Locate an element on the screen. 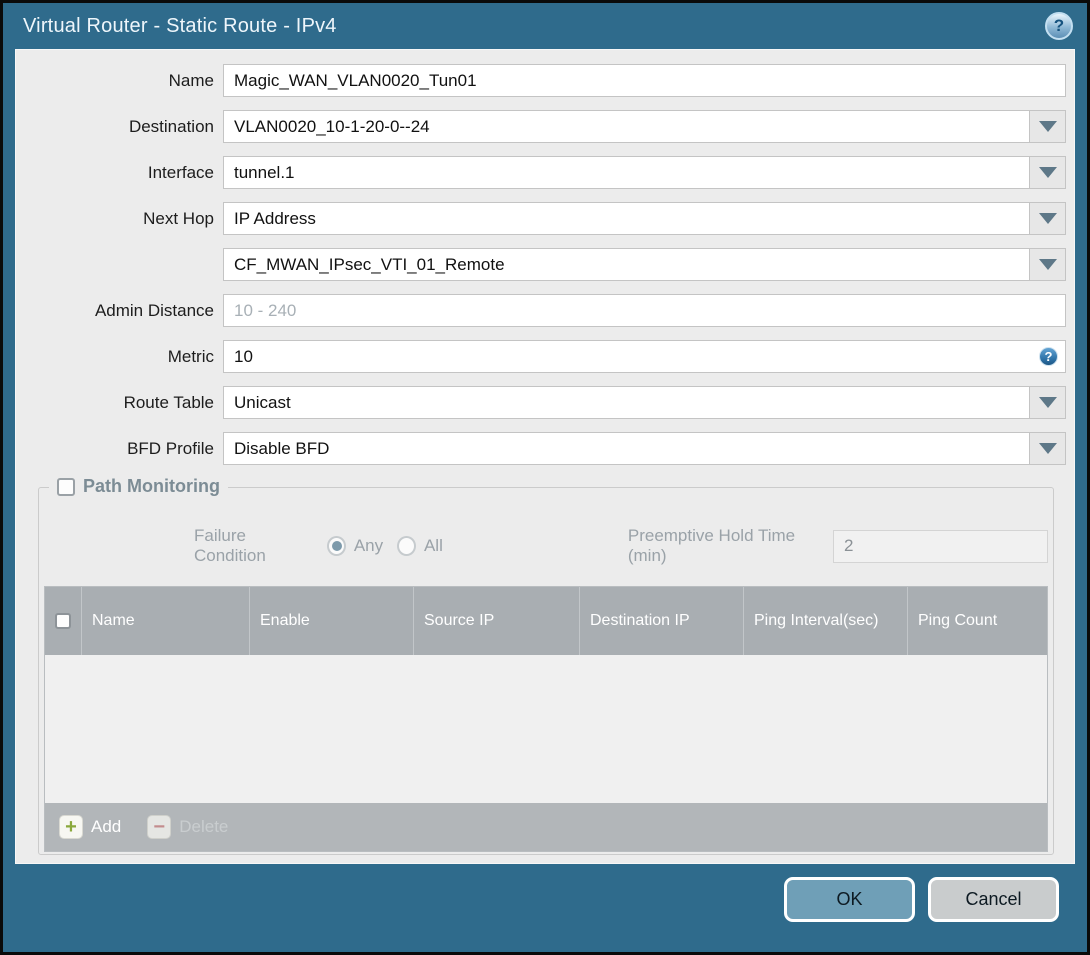  path-monitoring-legend: Path Monitoring is located at coordinates (138, 486).